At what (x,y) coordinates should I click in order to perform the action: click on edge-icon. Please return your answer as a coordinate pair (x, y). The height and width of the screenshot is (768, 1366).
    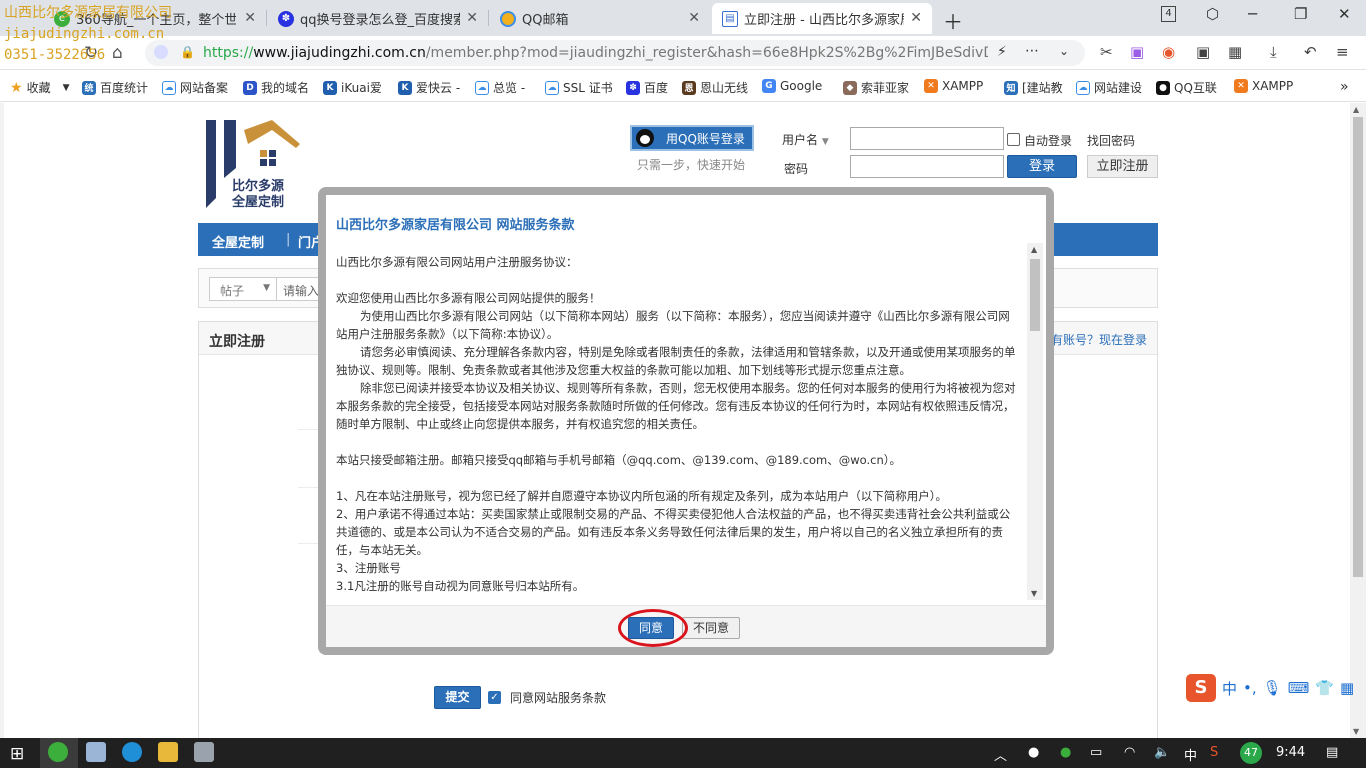
    Looking at the image, I should click on (132, 752).